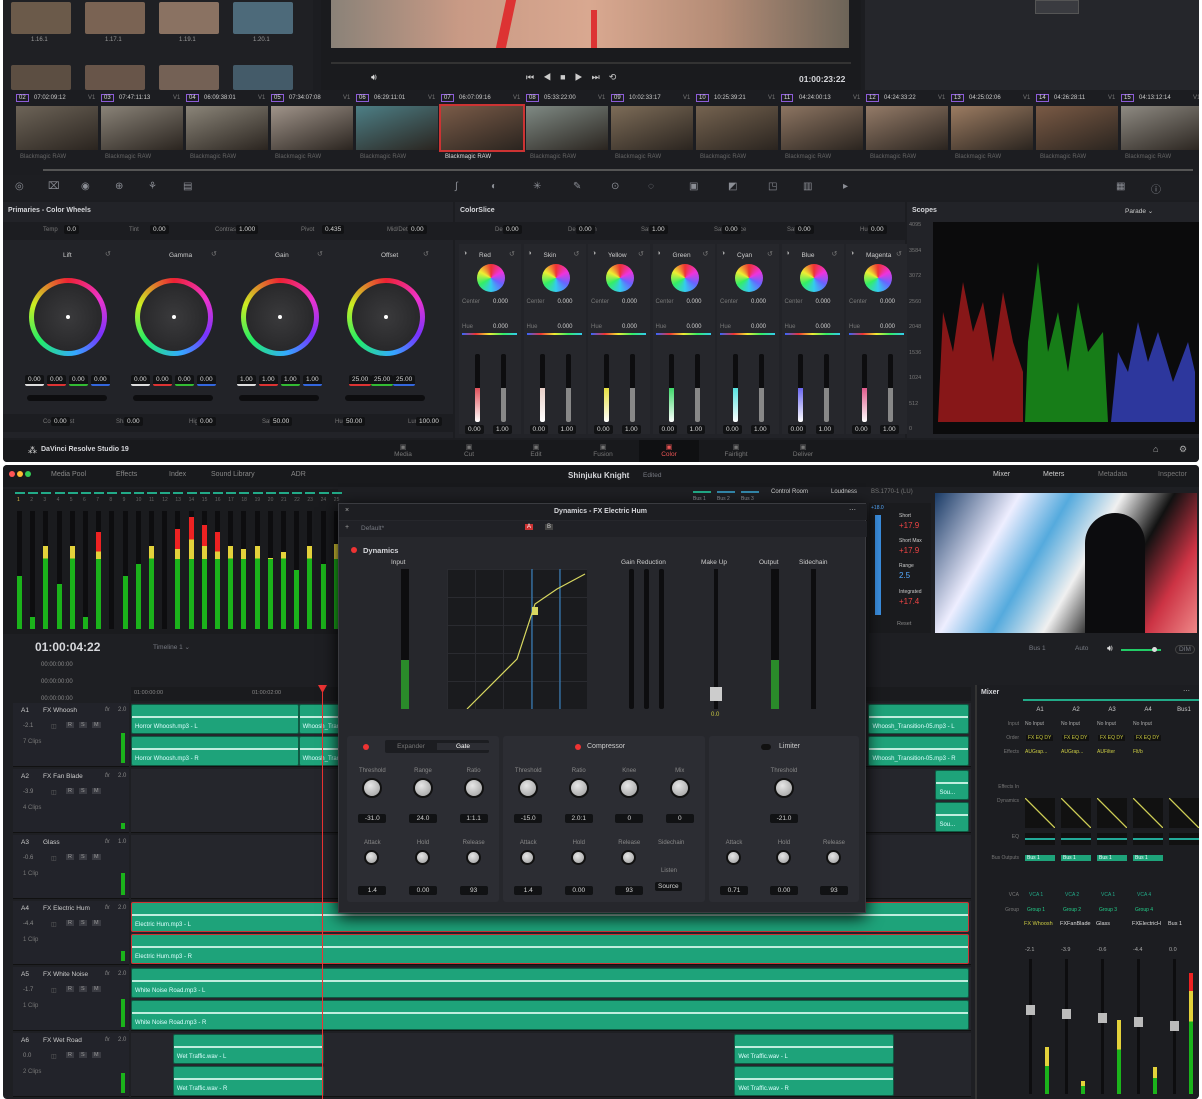 The width and height of the screenshot is (1202, 1099). What do you see at coordinates (403, 451) in the screenshot?
I see `page-tab-media: ▣ Media` at bounding box center [403, 451].